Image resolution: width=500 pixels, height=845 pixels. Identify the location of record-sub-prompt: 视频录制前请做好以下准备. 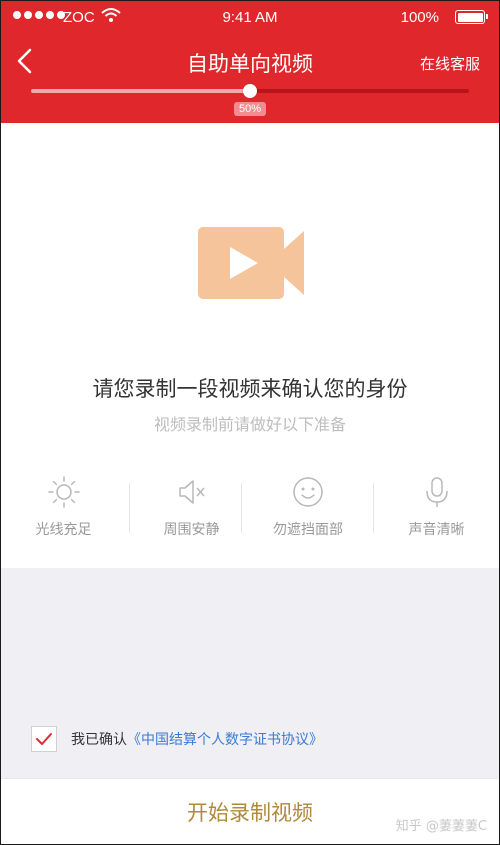
(249, 424).